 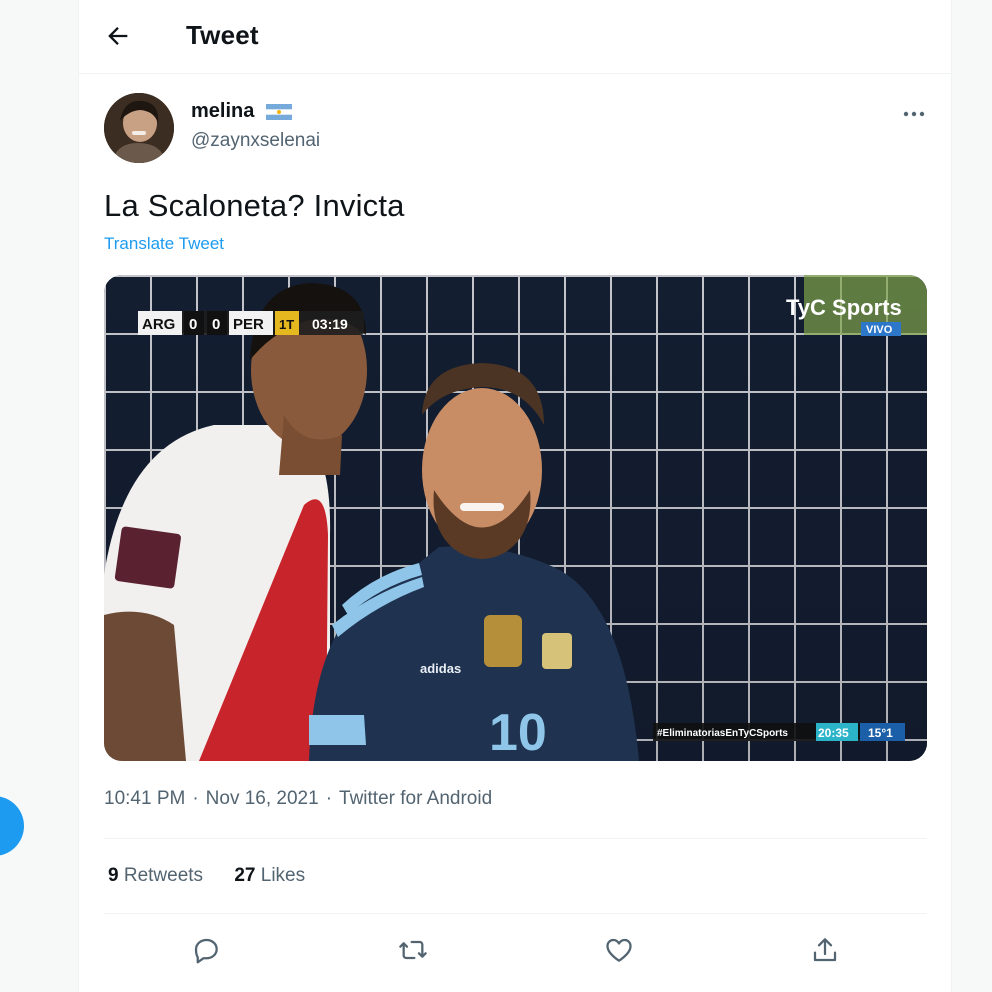 I want to click on svg-text: adidas, so click(x=440, y=668).